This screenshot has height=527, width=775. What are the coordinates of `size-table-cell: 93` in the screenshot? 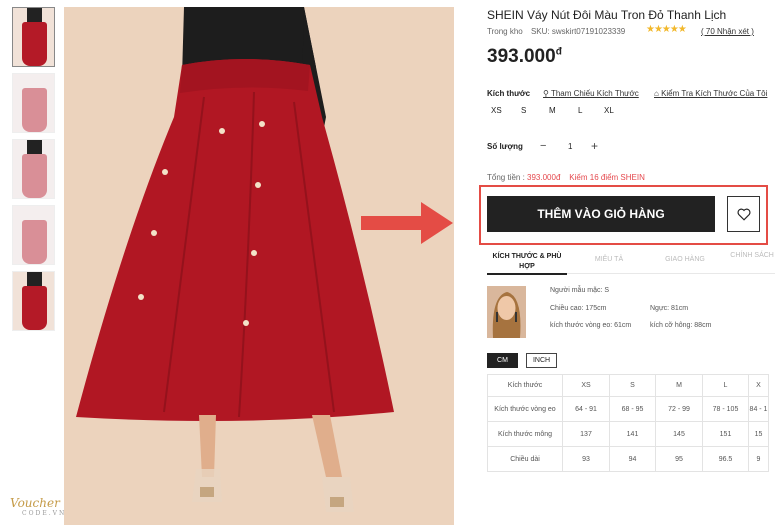 It's located at (586, 459).